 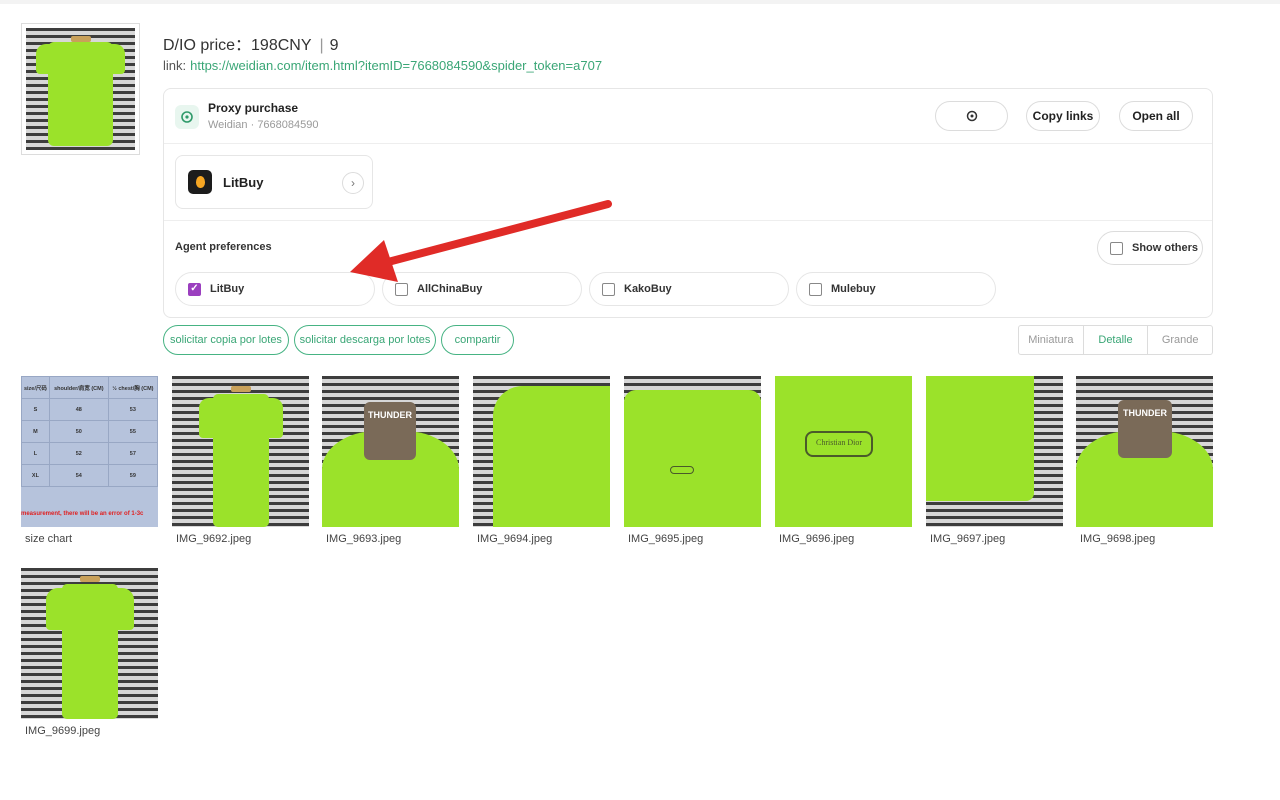 I want to click on annotation-arrow, so click(x=481, y=241).